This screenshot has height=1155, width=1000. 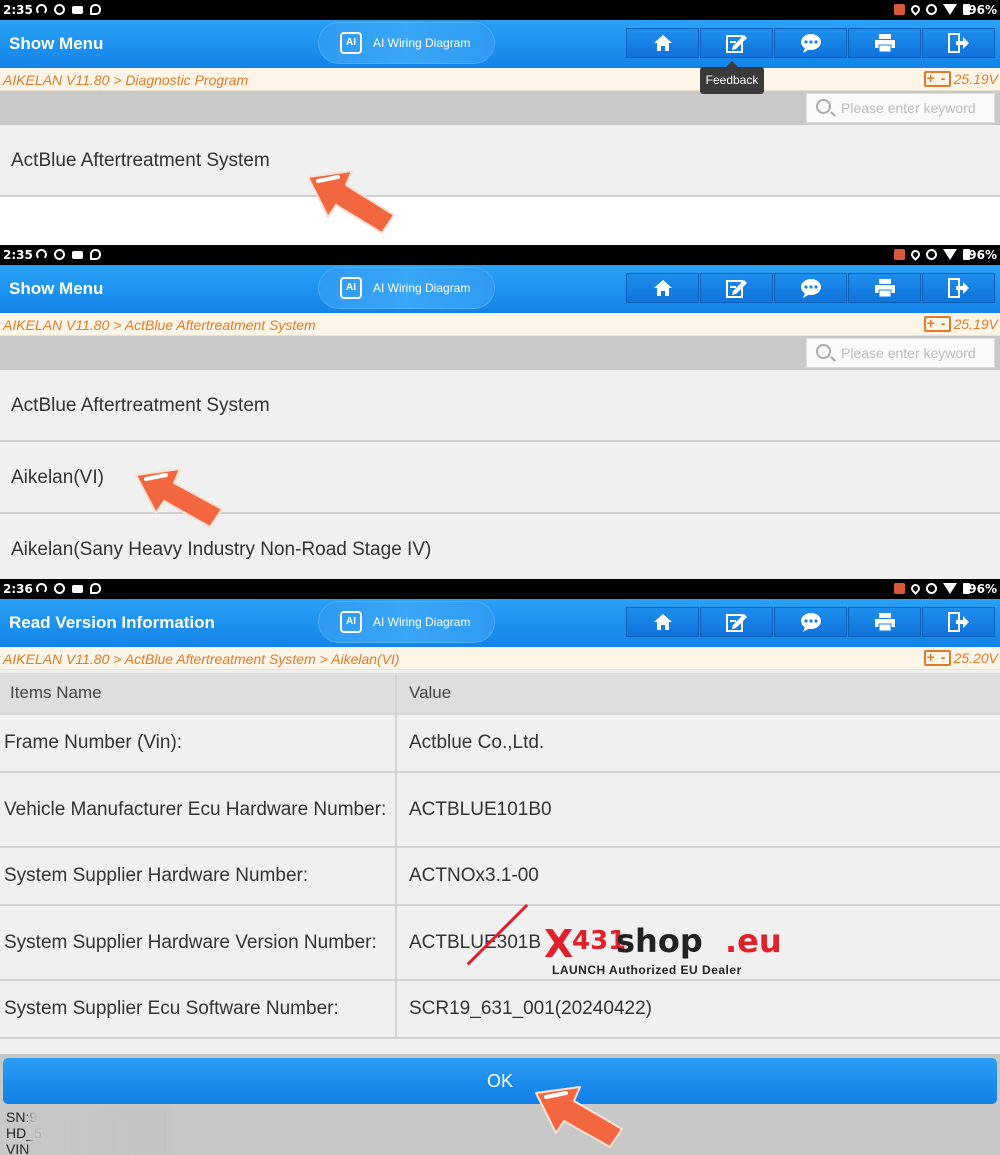 I want to click on list-item-label: Aikelan(VI), so click(x=57, y=477).